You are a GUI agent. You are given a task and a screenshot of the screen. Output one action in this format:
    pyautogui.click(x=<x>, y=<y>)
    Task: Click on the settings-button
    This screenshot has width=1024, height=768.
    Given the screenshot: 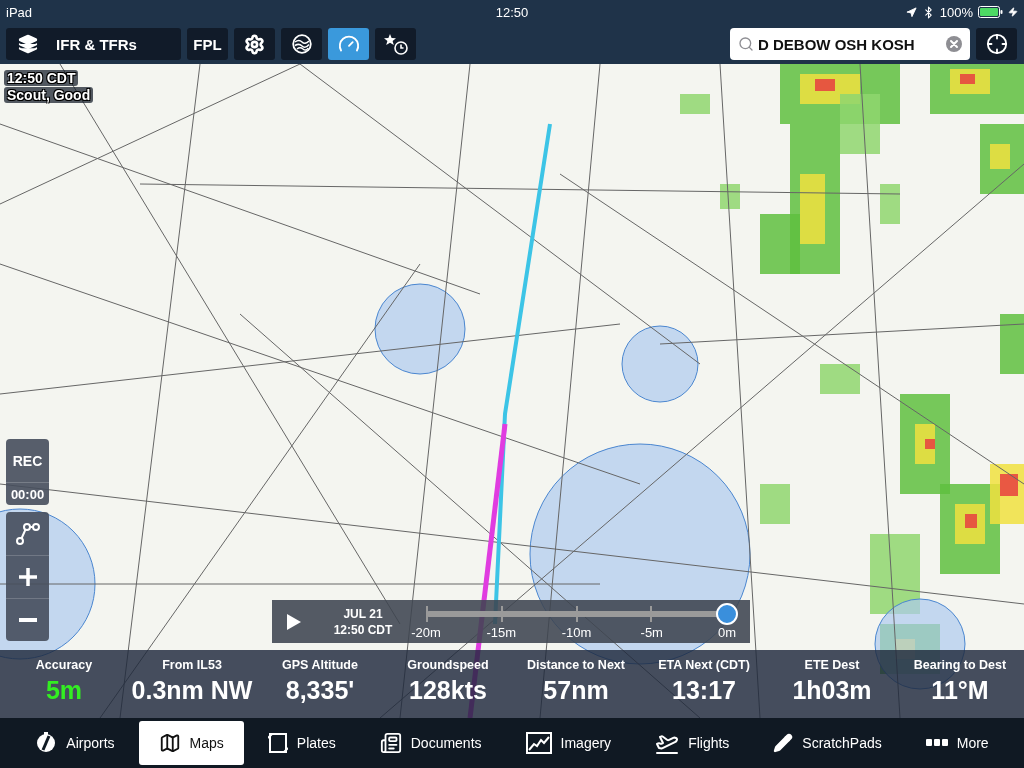 What is the action you would take?
    pyautogui.click(x=254, y=44)
    